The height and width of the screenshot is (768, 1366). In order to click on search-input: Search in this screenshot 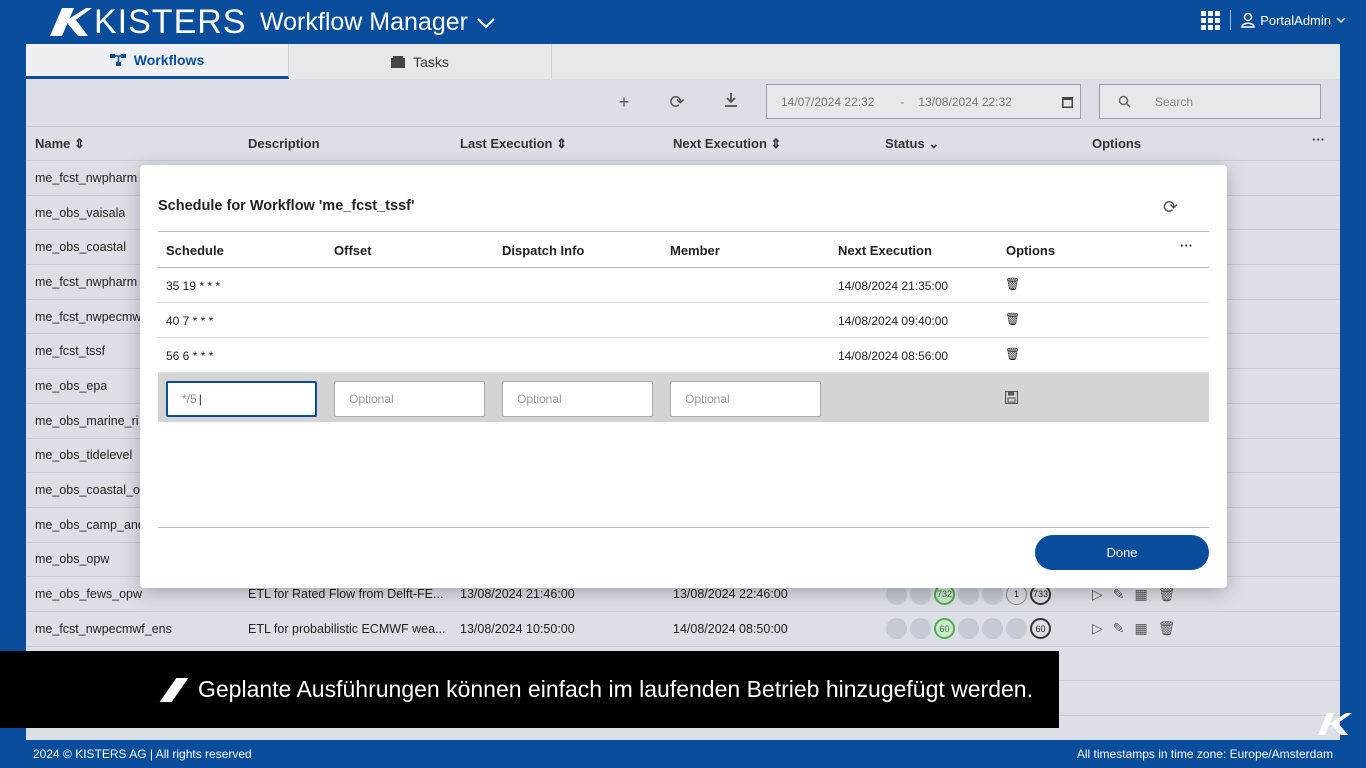, I will do `click(1210, 101)`.